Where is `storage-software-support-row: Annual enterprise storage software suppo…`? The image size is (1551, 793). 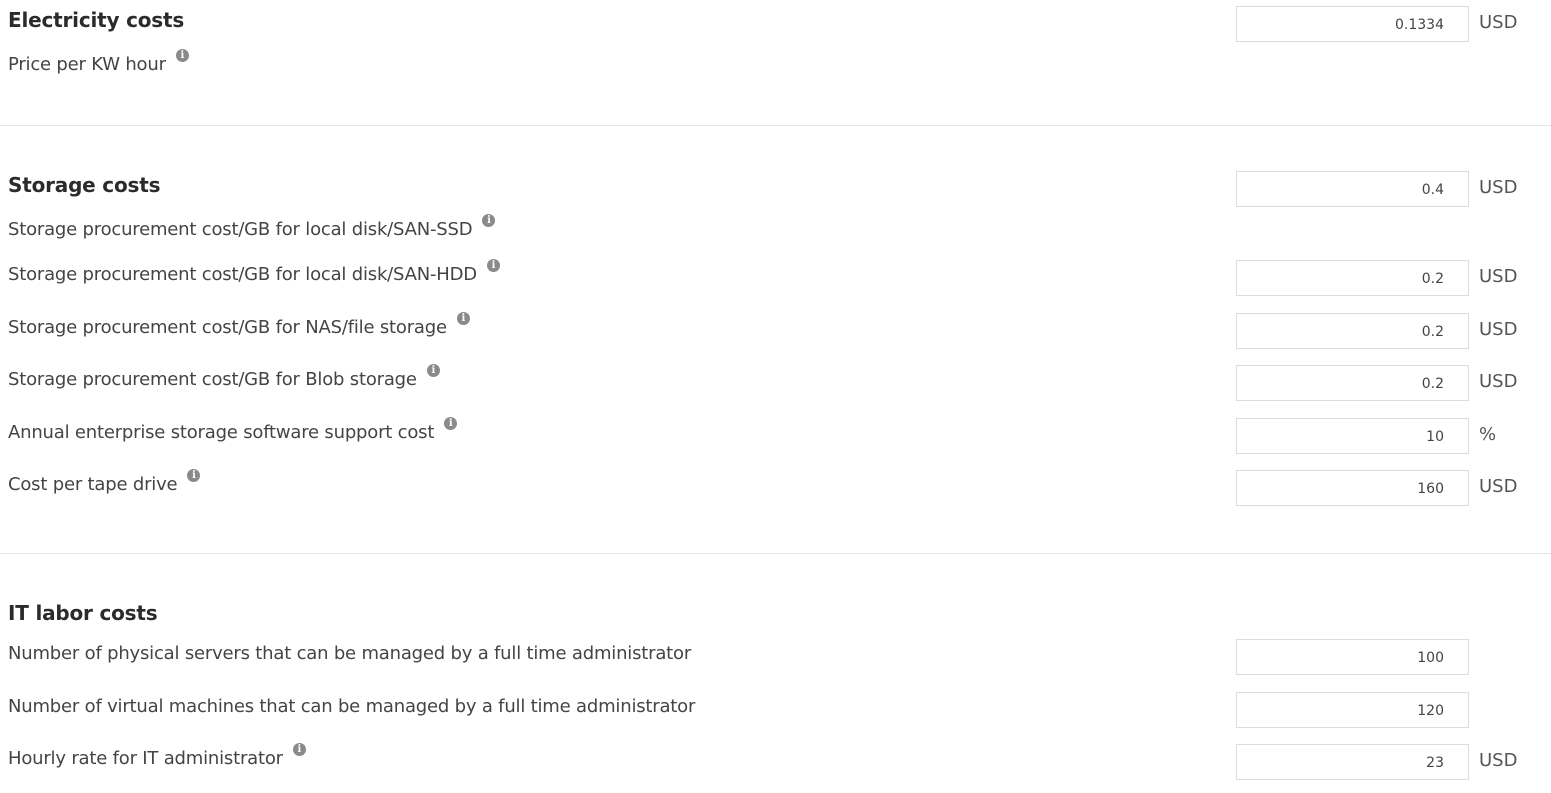 storage-software-support-row: Annual enterprise storage software suppo… is located at coordinates (233, 430).